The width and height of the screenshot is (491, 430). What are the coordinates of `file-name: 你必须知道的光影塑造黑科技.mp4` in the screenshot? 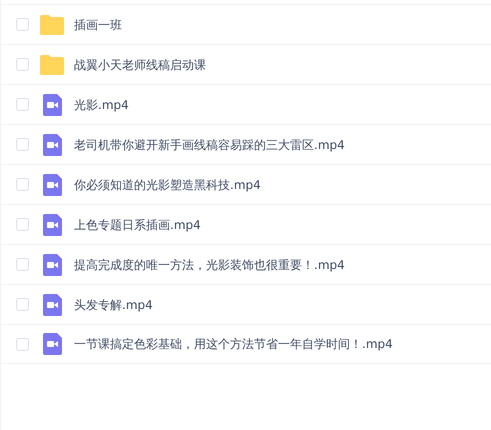 It's located at (167, 185).